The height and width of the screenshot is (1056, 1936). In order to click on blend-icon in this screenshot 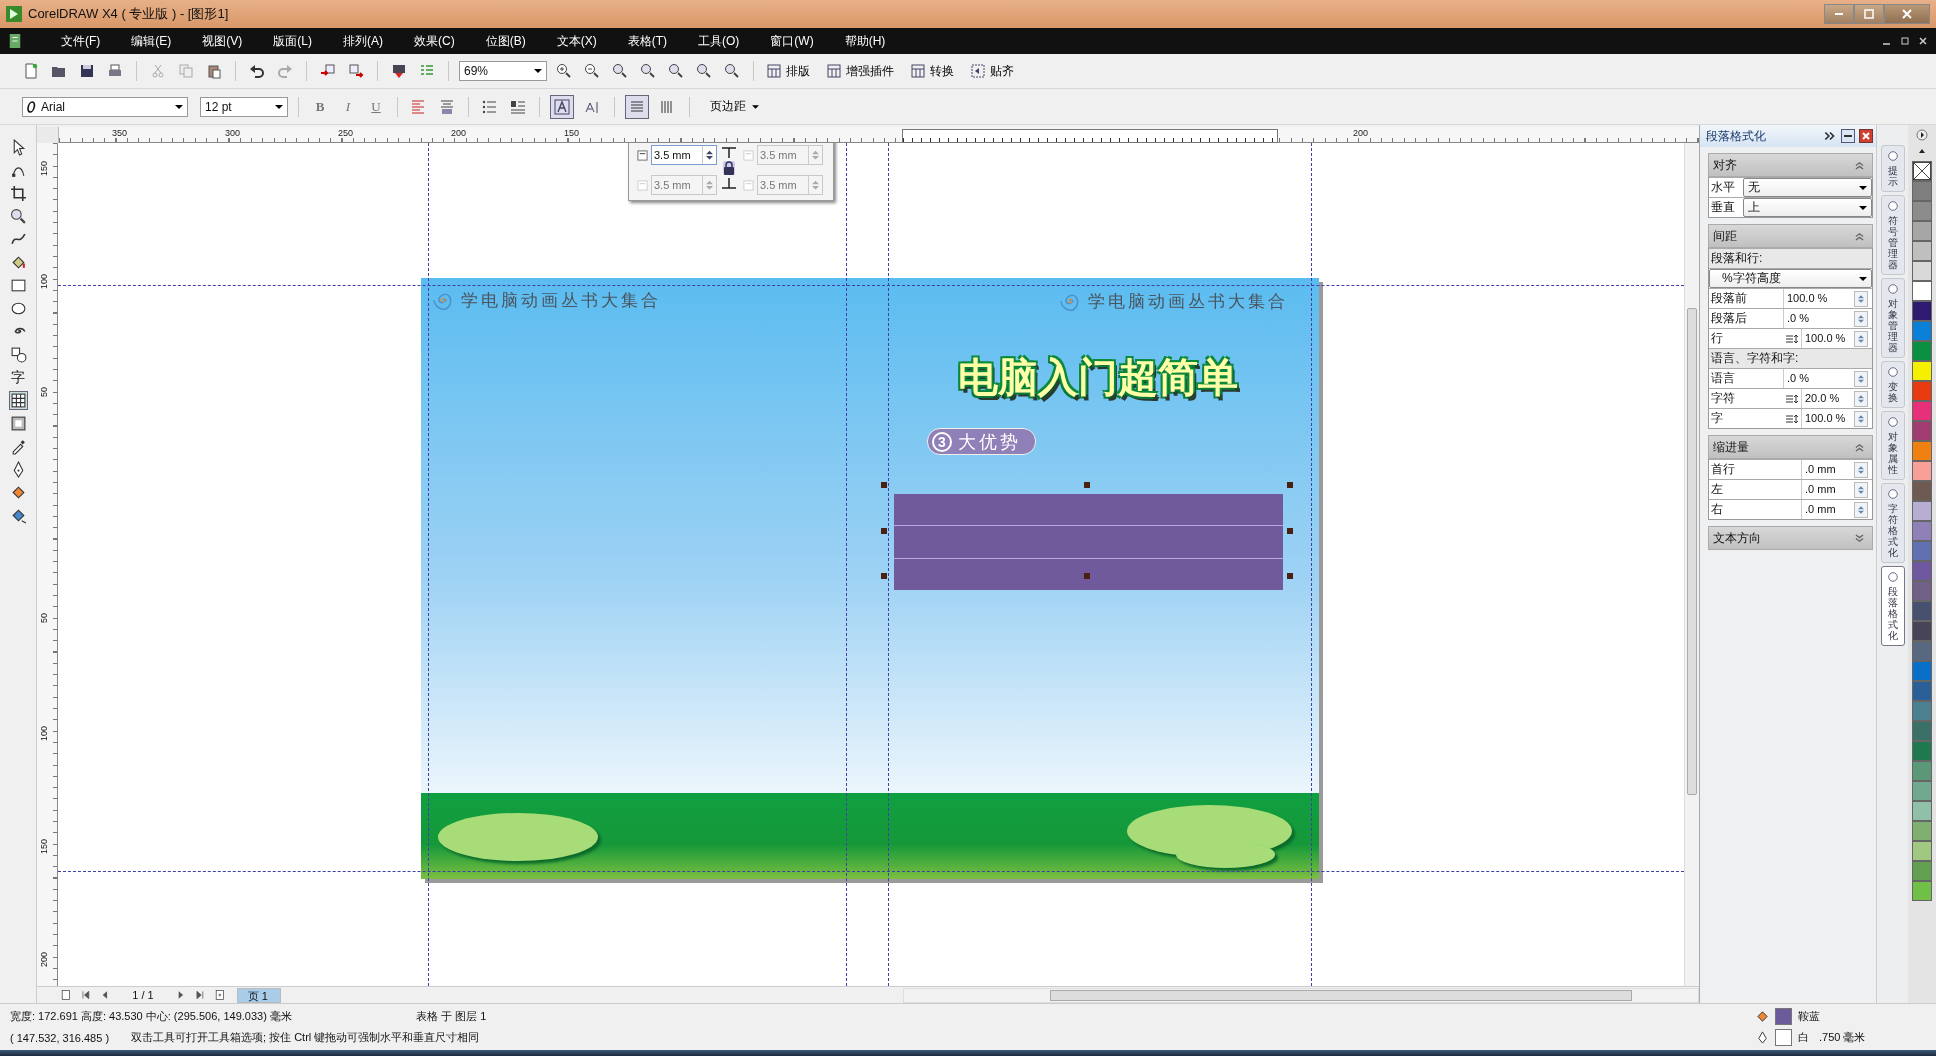, I will do `click(18, 423)`.